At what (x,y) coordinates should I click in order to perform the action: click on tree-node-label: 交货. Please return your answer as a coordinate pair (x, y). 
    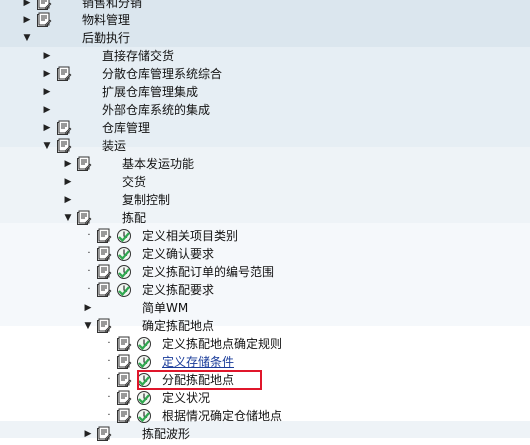
    Looking at the image, I should click on (134, 182).